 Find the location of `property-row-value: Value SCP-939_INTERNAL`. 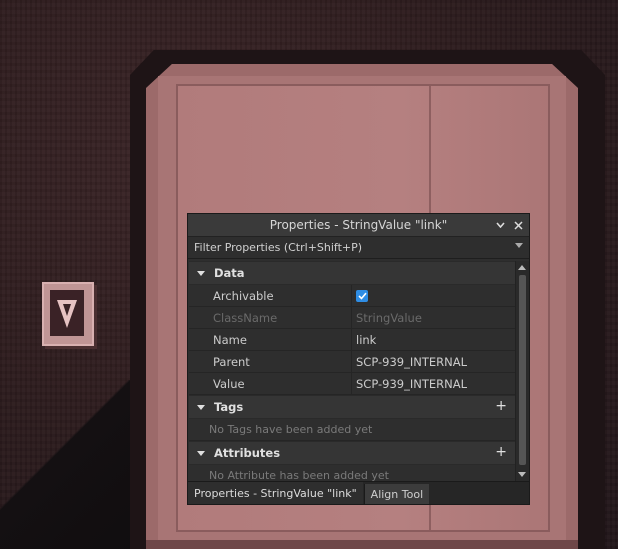

property-row-value: Value SCP-939_INTERNAL is located at coordinates (352, 384).